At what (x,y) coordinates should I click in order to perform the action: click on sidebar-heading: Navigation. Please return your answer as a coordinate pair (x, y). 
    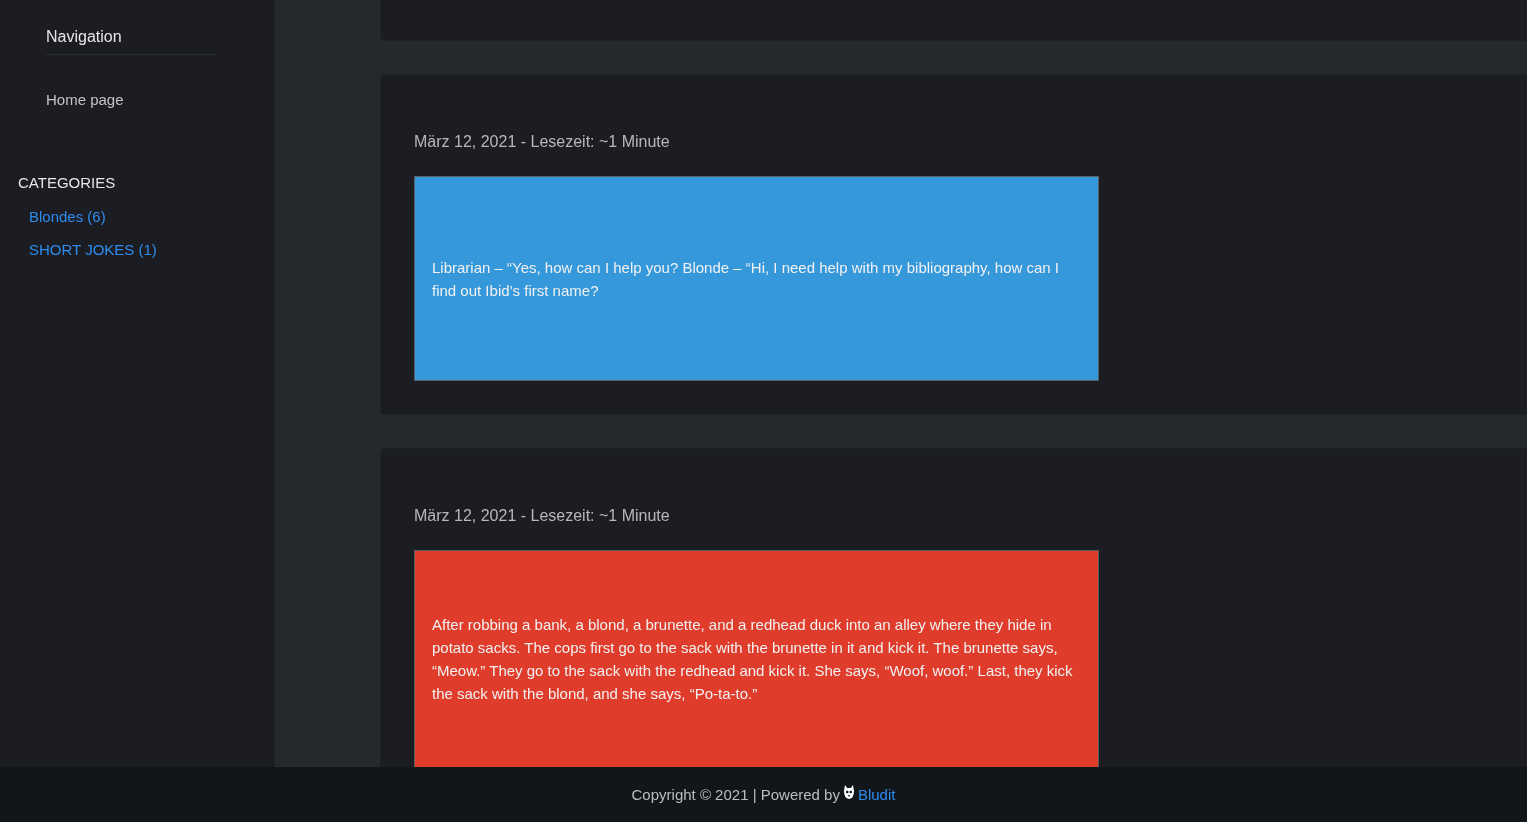
    Looking at the image, I should click on (131, 41).